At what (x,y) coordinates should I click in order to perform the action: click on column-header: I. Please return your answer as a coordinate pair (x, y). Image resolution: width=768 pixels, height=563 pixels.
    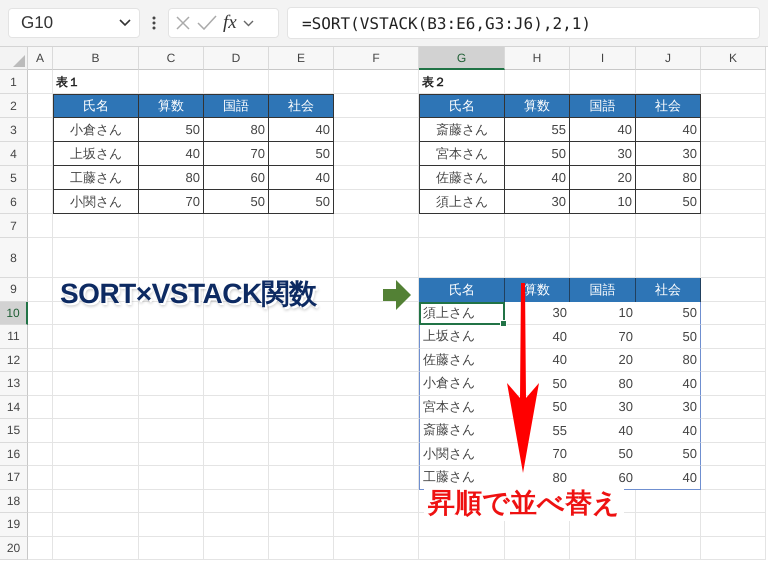
    Looking at the image, I should click on (603, 58).